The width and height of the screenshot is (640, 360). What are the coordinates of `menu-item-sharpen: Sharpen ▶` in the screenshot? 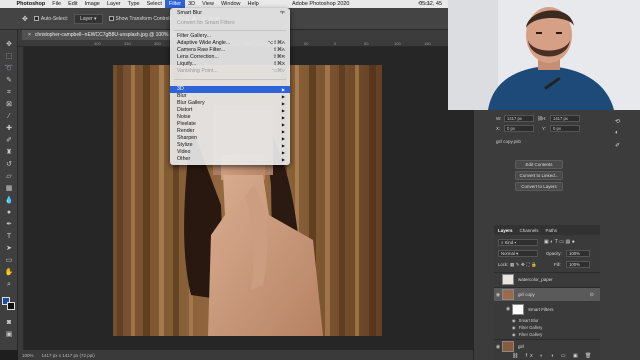 It's located at (230, 138).